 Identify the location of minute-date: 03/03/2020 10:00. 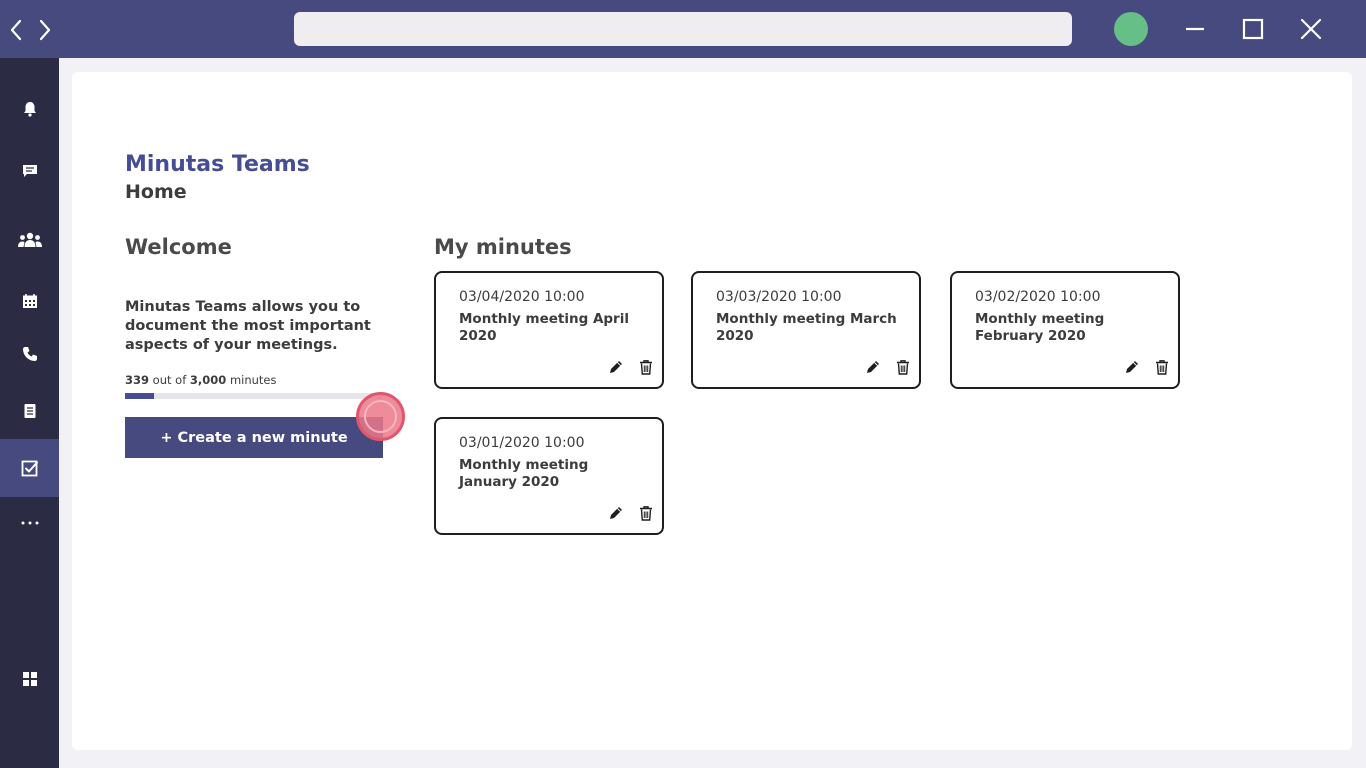
(779, 297).